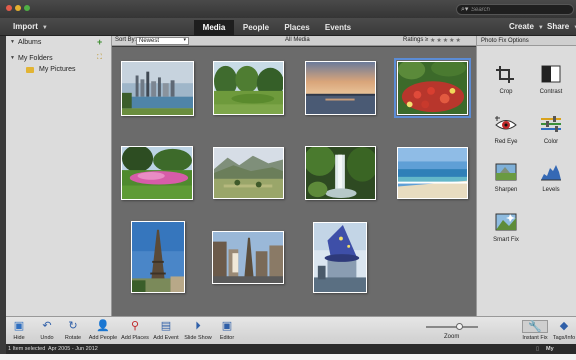 This screenshot has height=360, width=576. Describe the element at coordinates (19, 338) in the screenshot. I see `hide-label: Hide` at that location.